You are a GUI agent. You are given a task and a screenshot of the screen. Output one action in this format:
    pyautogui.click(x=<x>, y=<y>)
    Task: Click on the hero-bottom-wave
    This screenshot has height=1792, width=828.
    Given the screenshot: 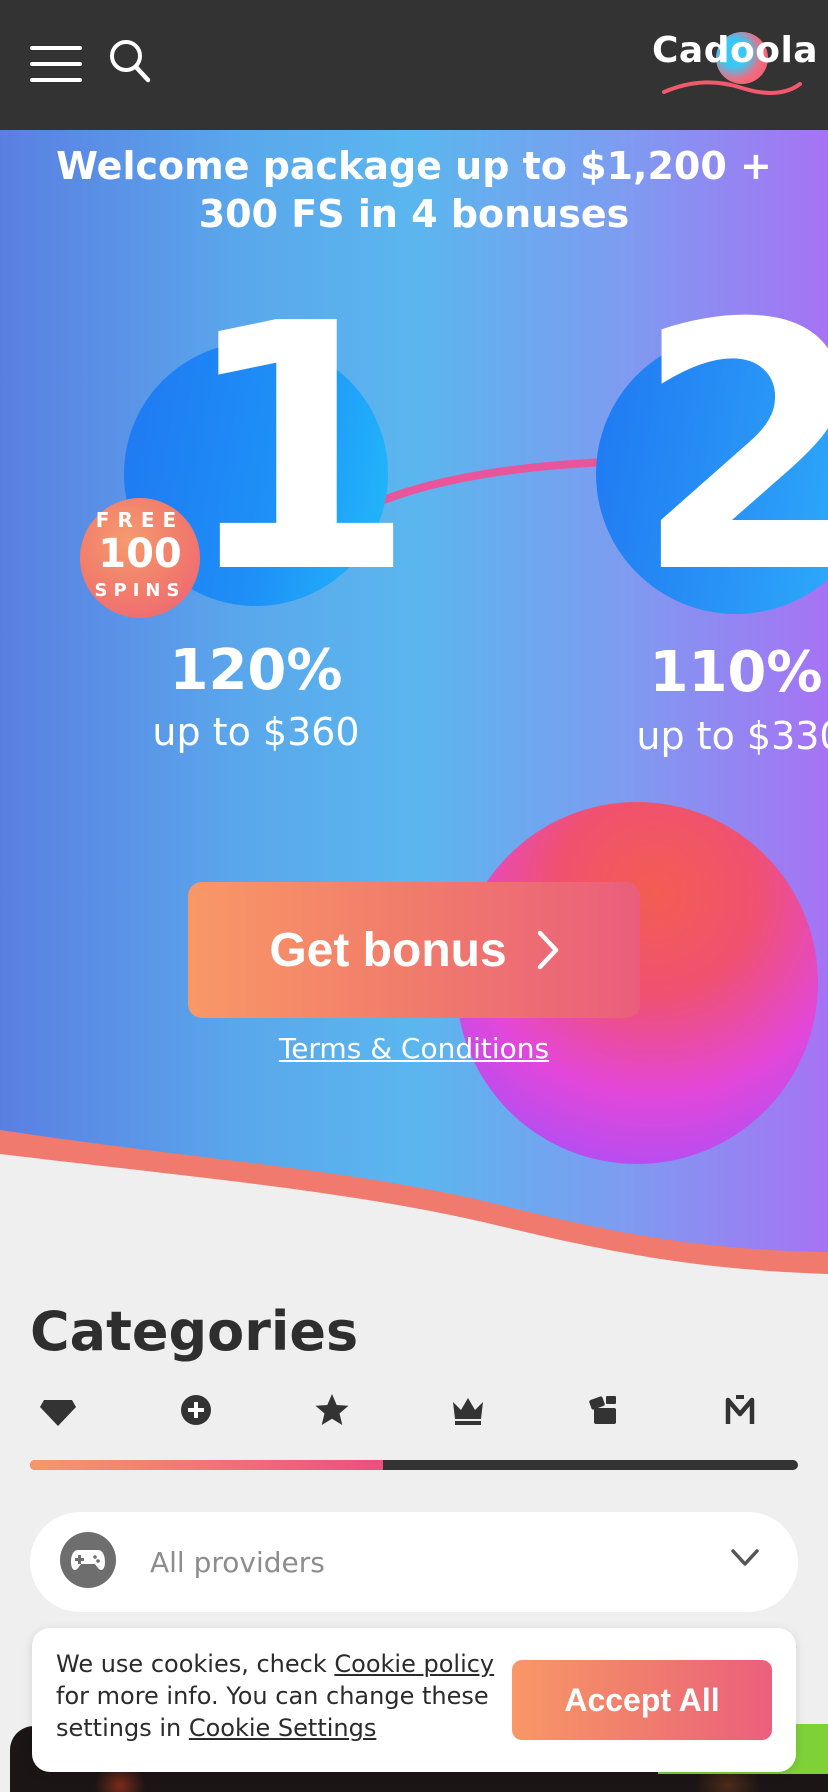 What is the action you would take?
    pyautogui.click(x=414, y=1205)
    